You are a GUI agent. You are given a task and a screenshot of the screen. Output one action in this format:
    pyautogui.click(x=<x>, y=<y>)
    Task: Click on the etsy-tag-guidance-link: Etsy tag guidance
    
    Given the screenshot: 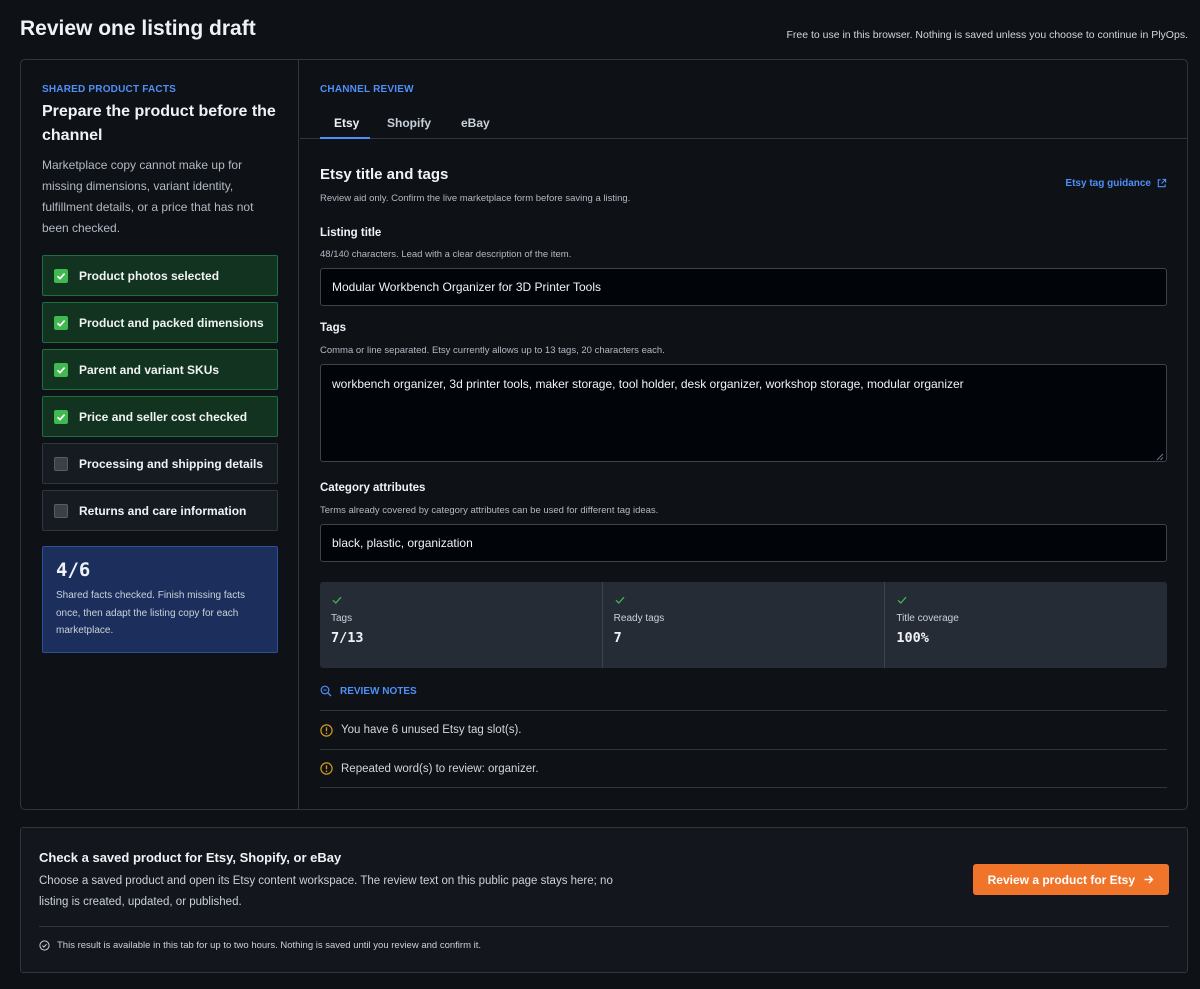 What is the action you would take?
    pyautogui.click(x=1116, y=183)
    